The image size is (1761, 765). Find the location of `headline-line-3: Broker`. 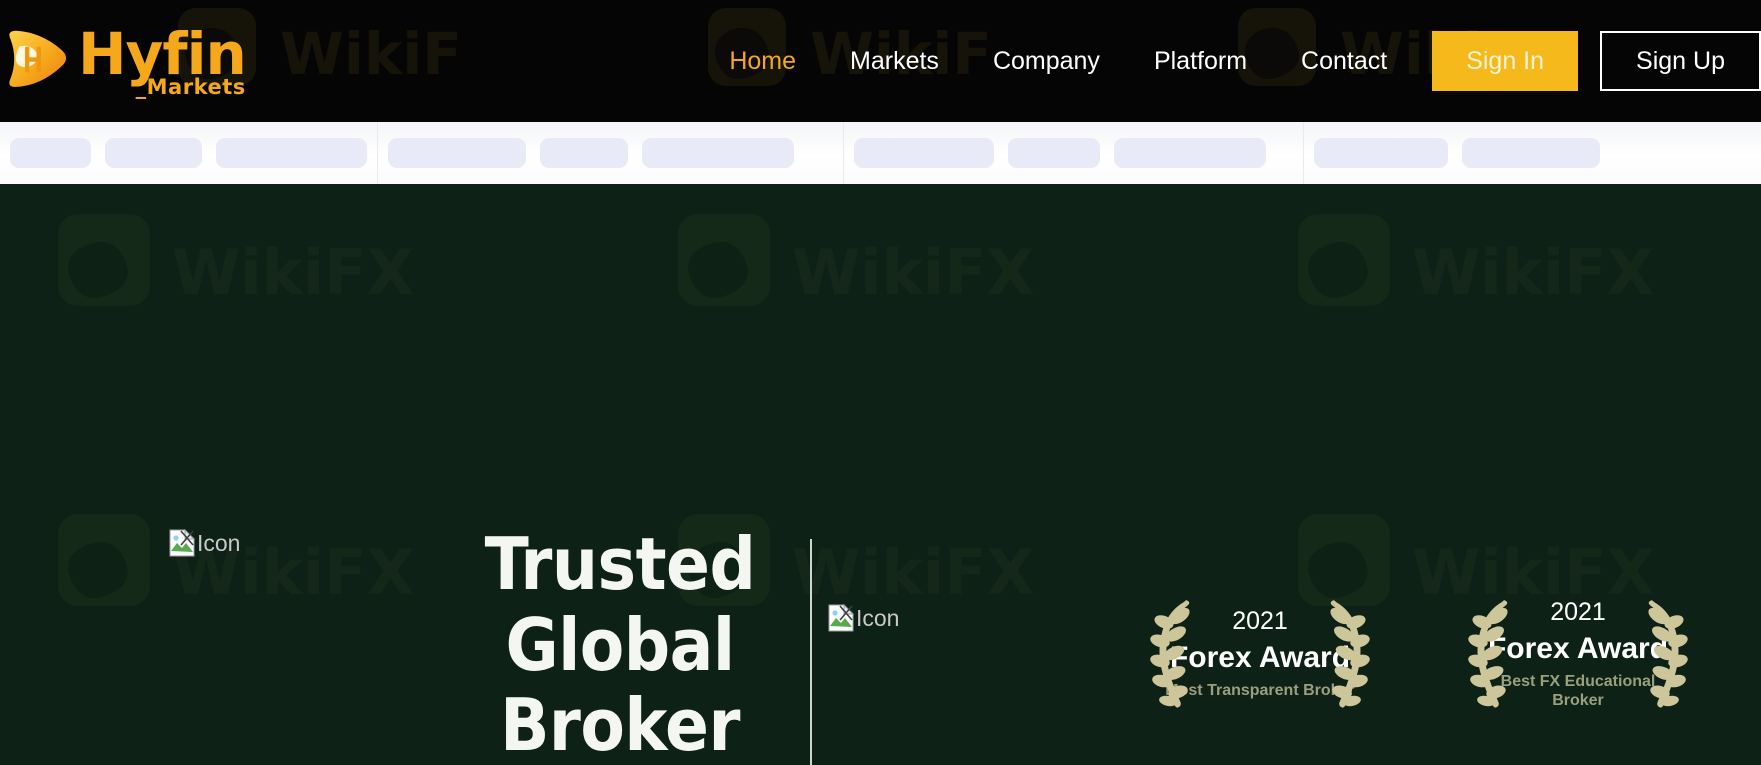

headline-line-3: Broker is located at coordinates (620, 724).